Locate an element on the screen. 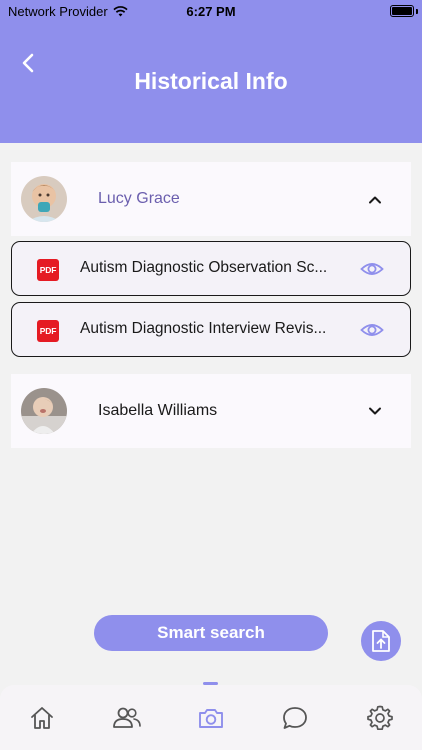  status-time: 6:27 PM is located at coordinates (211, 11).